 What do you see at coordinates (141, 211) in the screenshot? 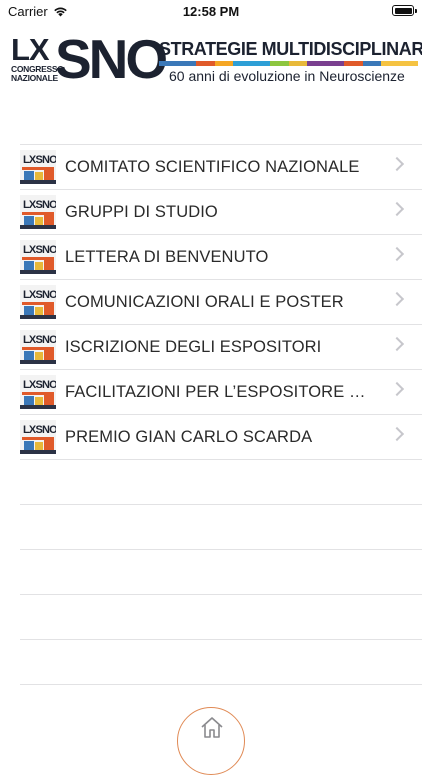
I see `menu-item-label: GRUPPI DI STUDIO` at bounding box center [141, 211].